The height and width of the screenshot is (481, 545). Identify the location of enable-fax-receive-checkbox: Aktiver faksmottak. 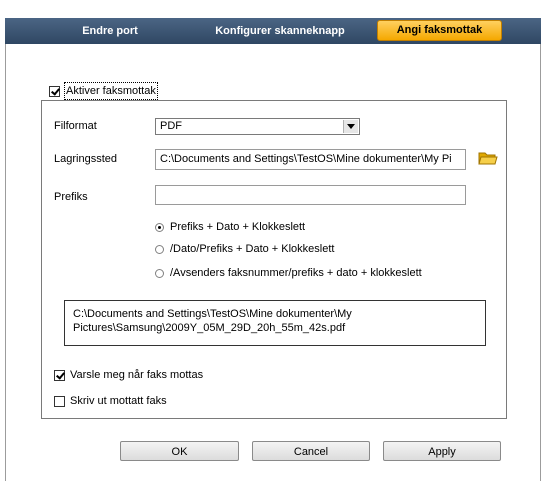
(104, 91).